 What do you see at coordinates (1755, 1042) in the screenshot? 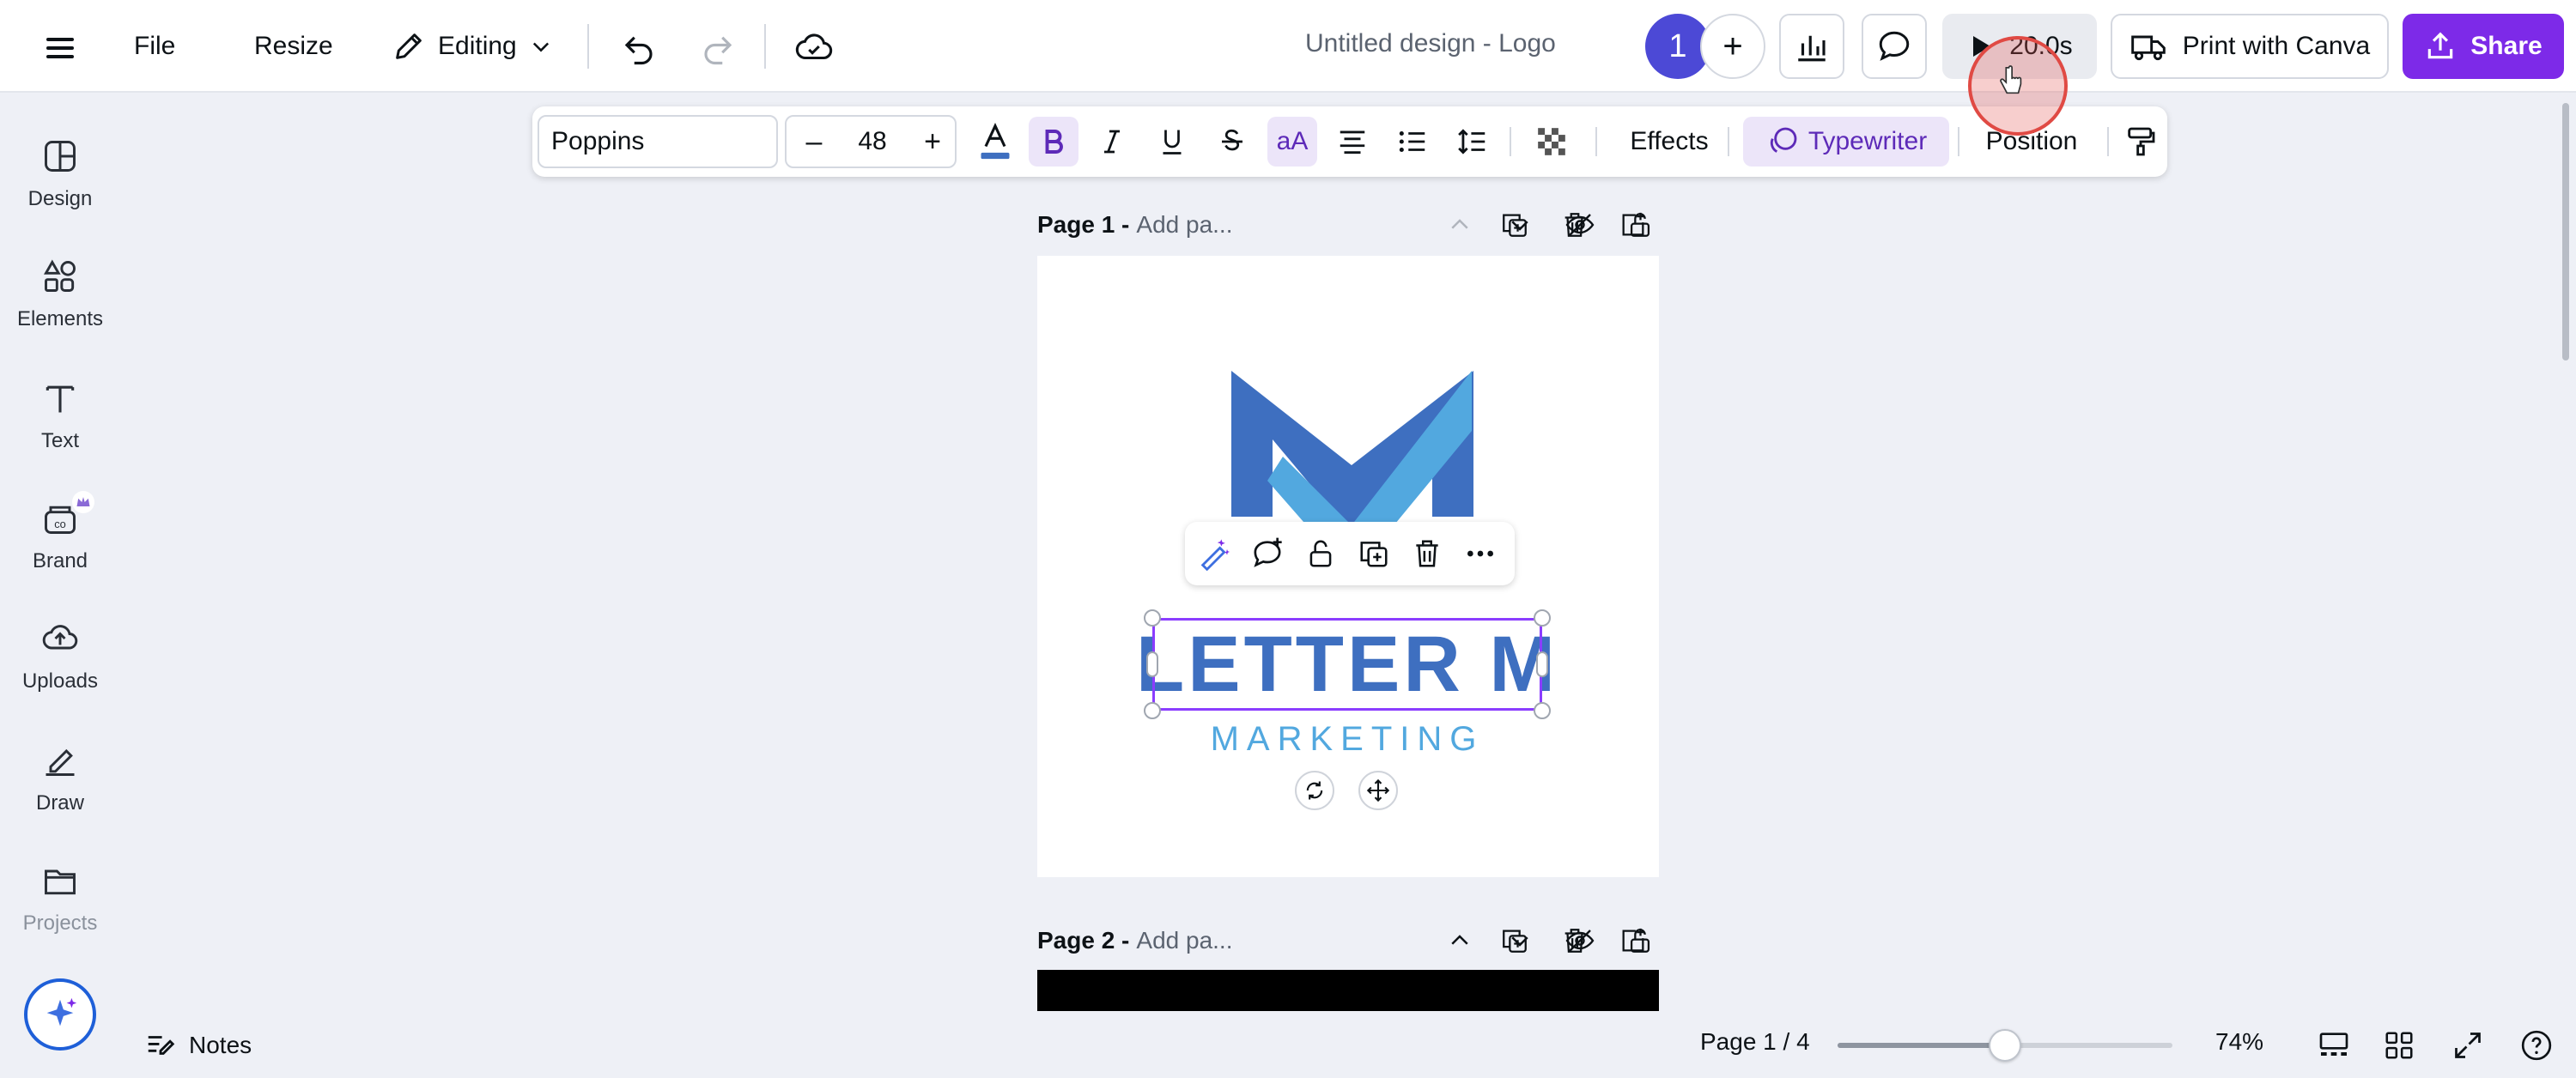
I see `page-counter: Page 1 / 4` at bounding box center [1755, 1042].